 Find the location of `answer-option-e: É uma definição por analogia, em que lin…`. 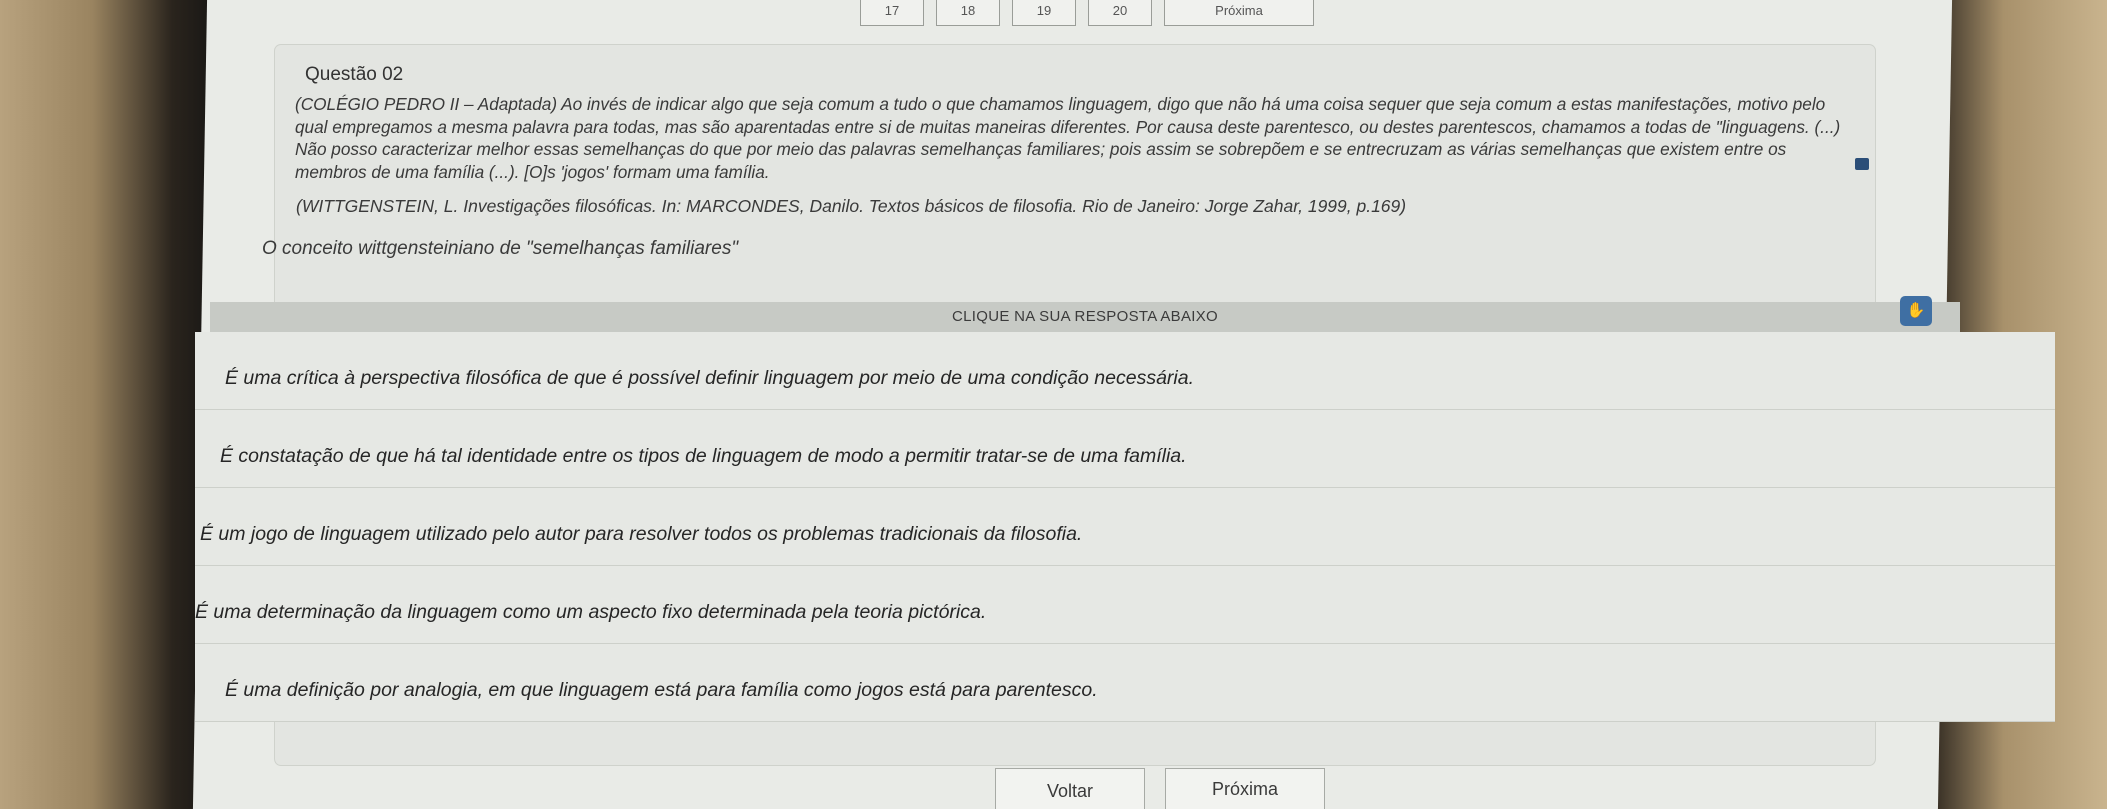

answer-option-e: É uma definição por analogia, em que lin… is located at coordinates (1125, 683).